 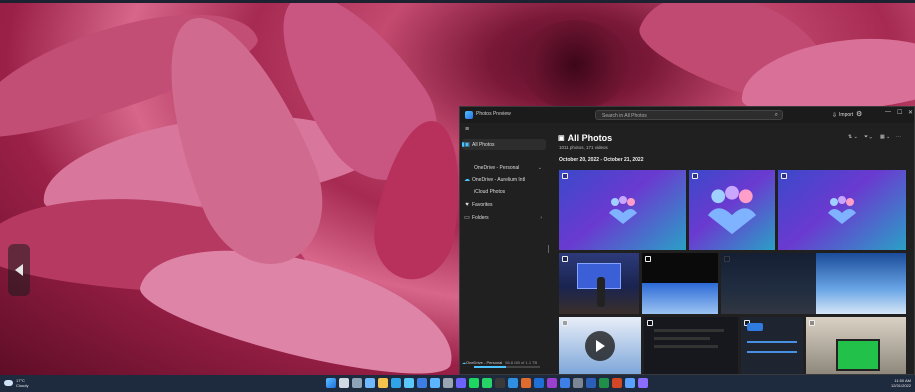 What do you see at coordinates (370, 383) in the screenshot?
I see `widgets-icon` at bounding box center [370, 383].